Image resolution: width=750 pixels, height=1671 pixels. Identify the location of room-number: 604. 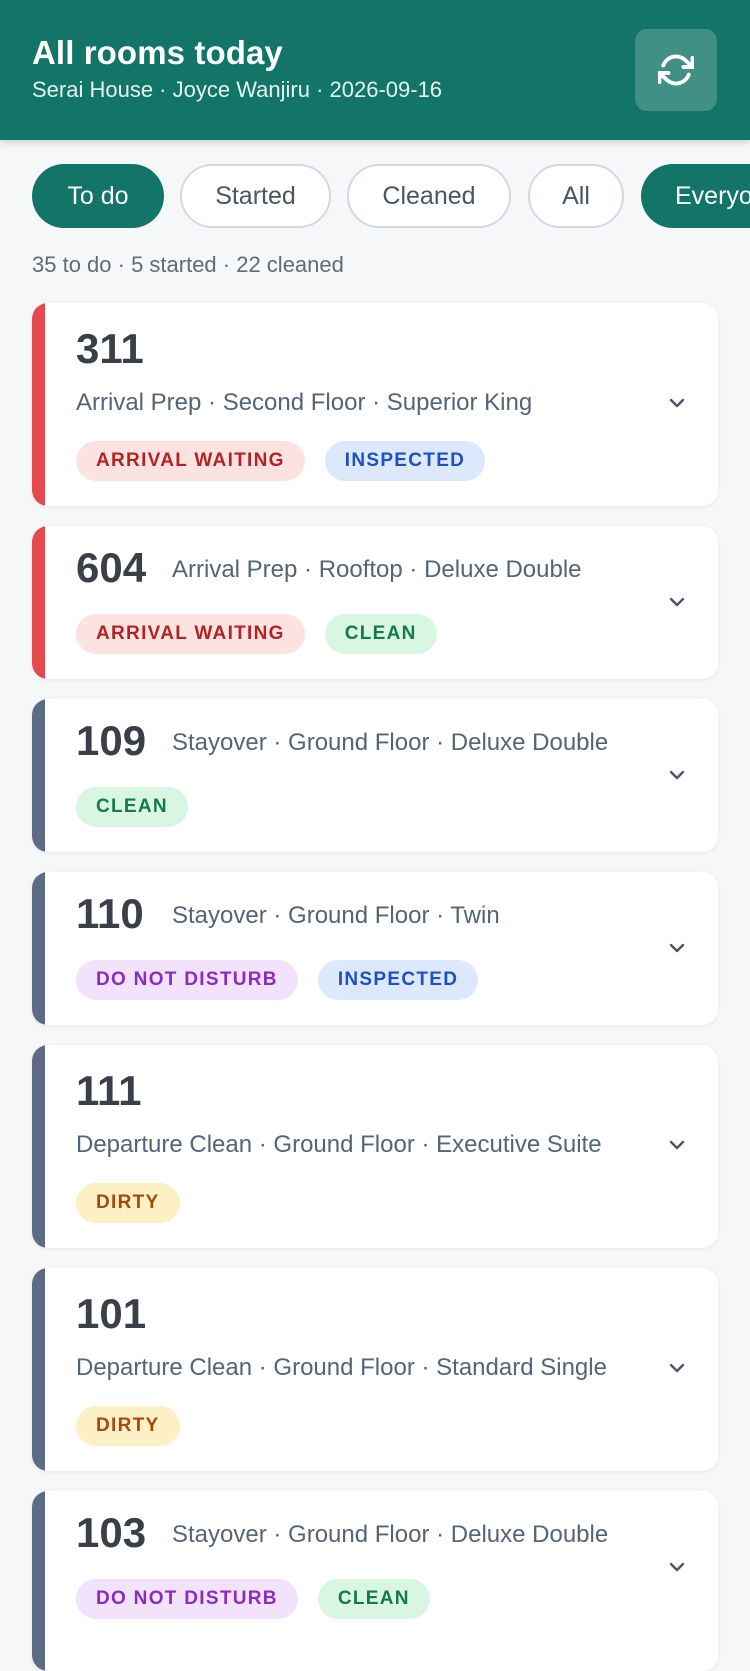
(111, 567).